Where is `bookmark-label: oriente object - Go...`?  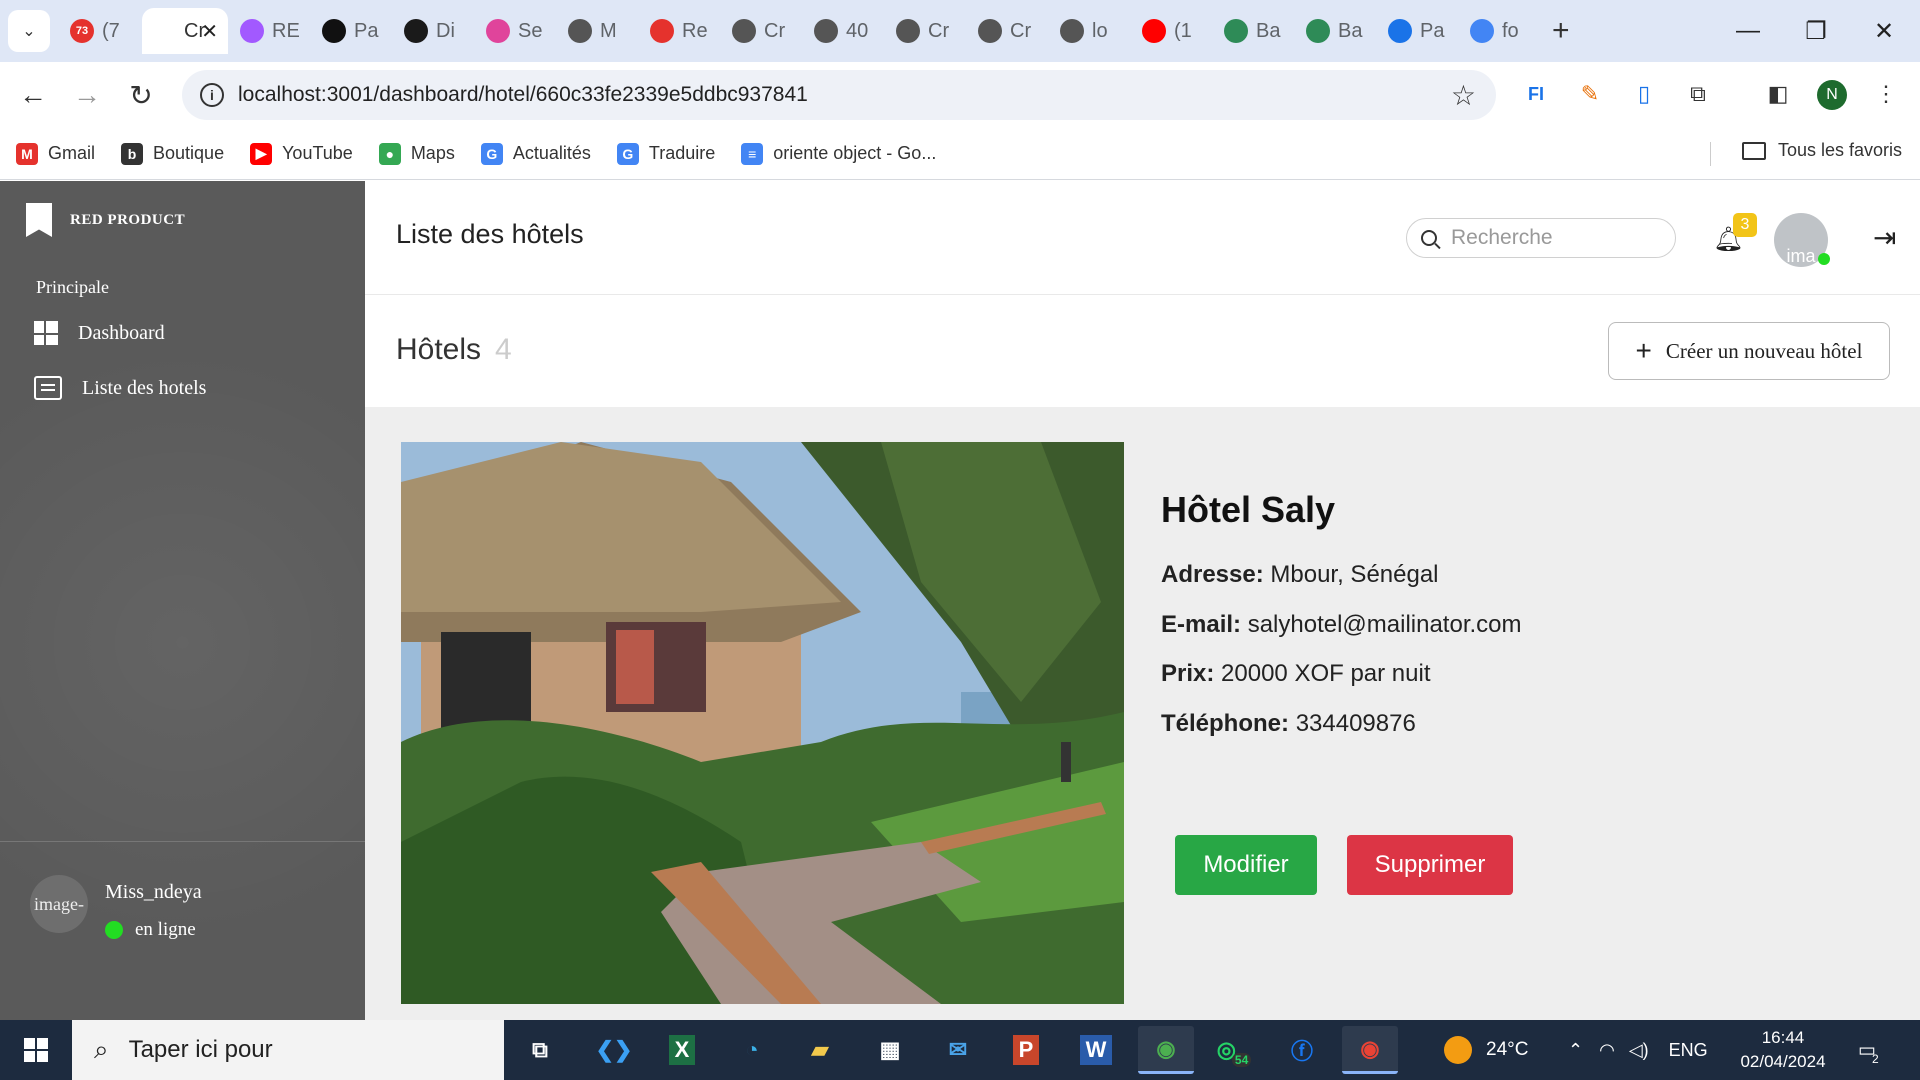 bookmark-label: oriente object - Go... is located at coordinates (855, 153).